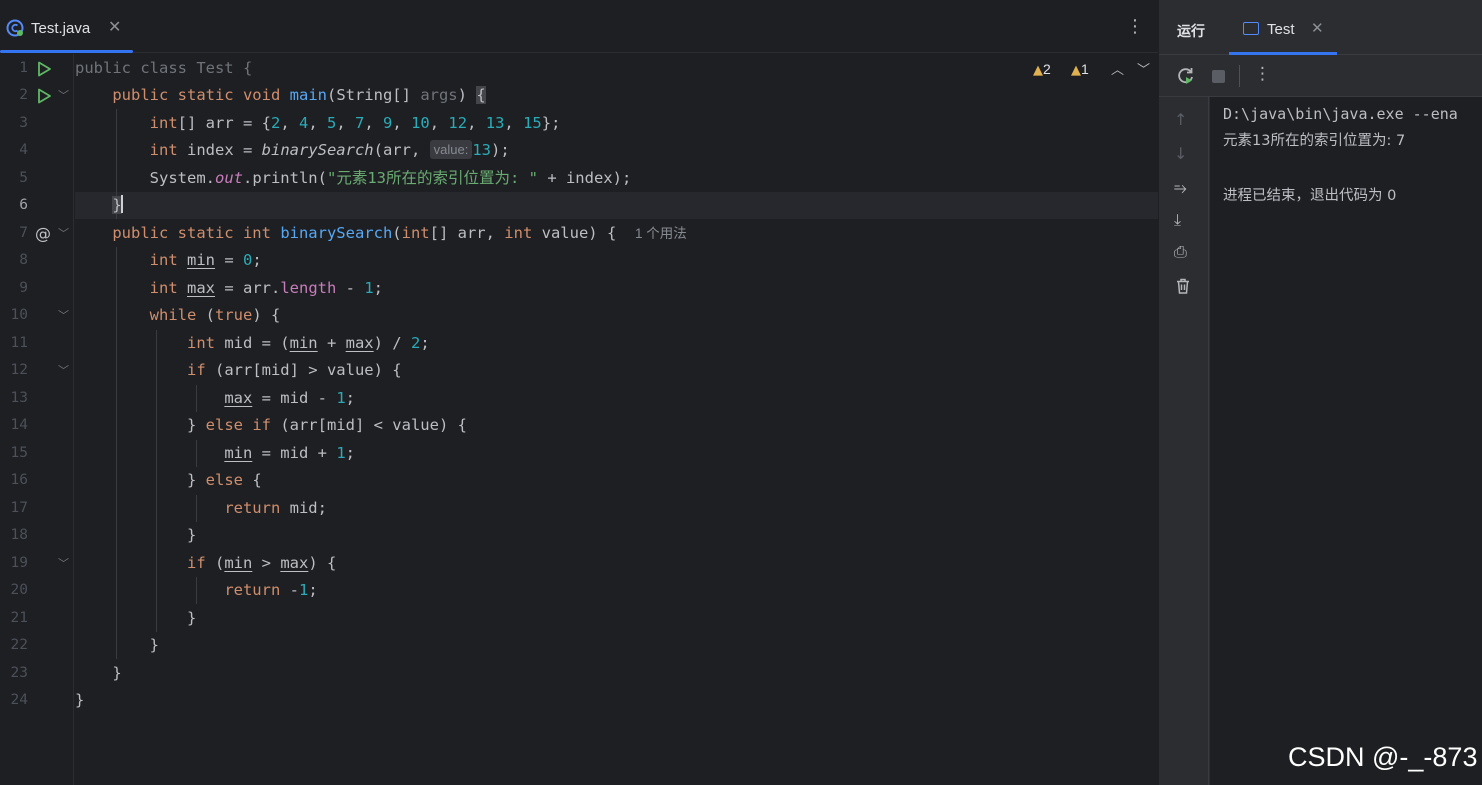  What do you see at coordinates (1383, 757) in the screenshot?
I see `watermark: CSDN @-_-873` at bounding box center [1383, 757].